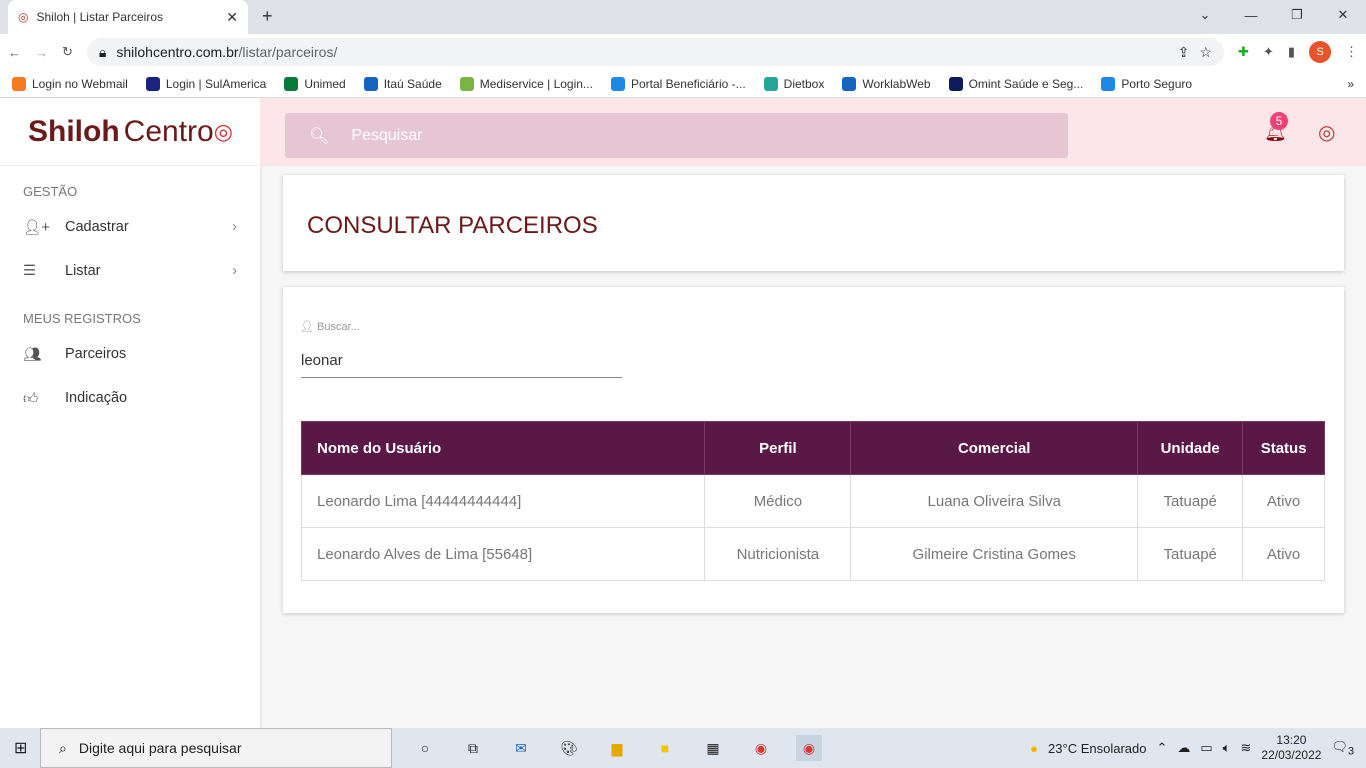 The image size is (1366, 768). I want to click on sidebar-item-cadastrar: 👤︎+ Cadastrar ›, so click(130, 227).